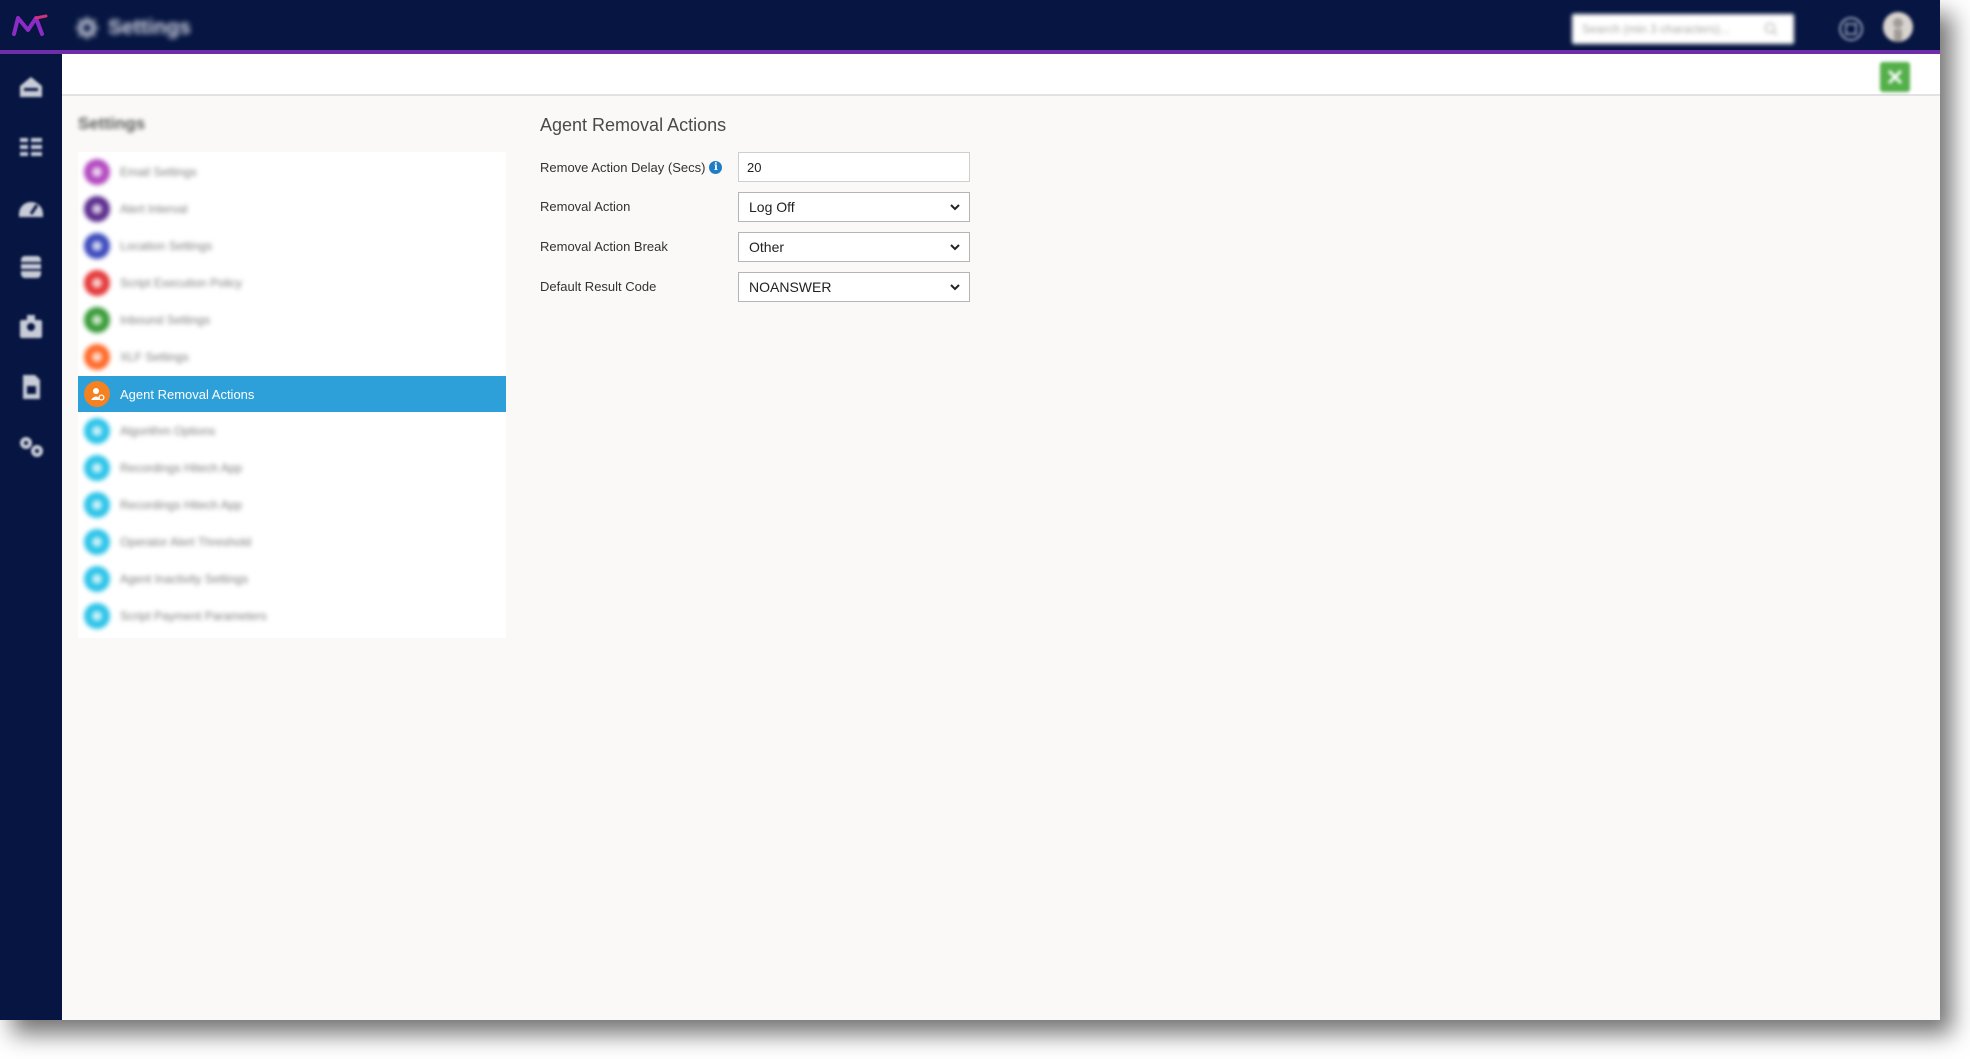 The image size is (1970, 1059). What do you see at coordinates (184, 579) in the screenshot?
I see `settings-item-label: Agent Inactivity Settings` at bounding box center [184, 579].